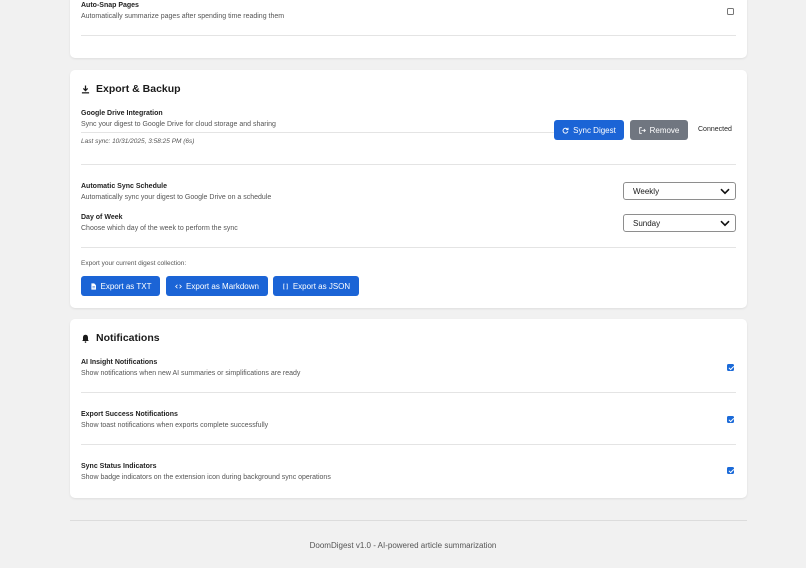  I want to click on export-prompt: Export your current digest collection:, so click(134, 263).